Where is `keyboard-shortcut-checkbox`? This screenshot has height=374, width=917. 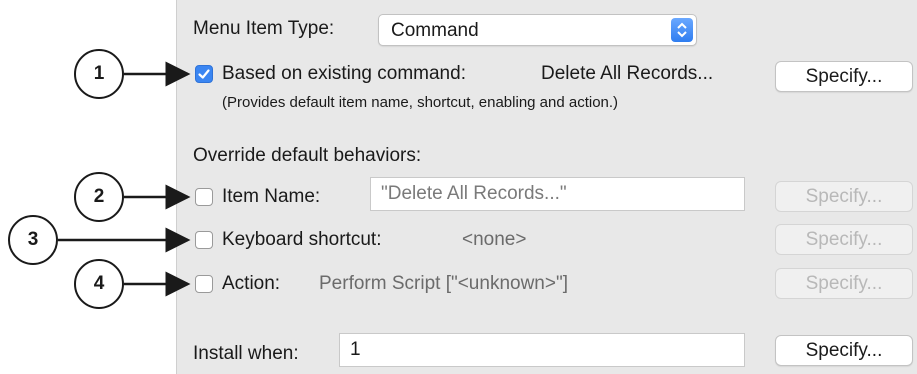 keyboard-shortcut-checkbox is located at coordinates (204, 240).